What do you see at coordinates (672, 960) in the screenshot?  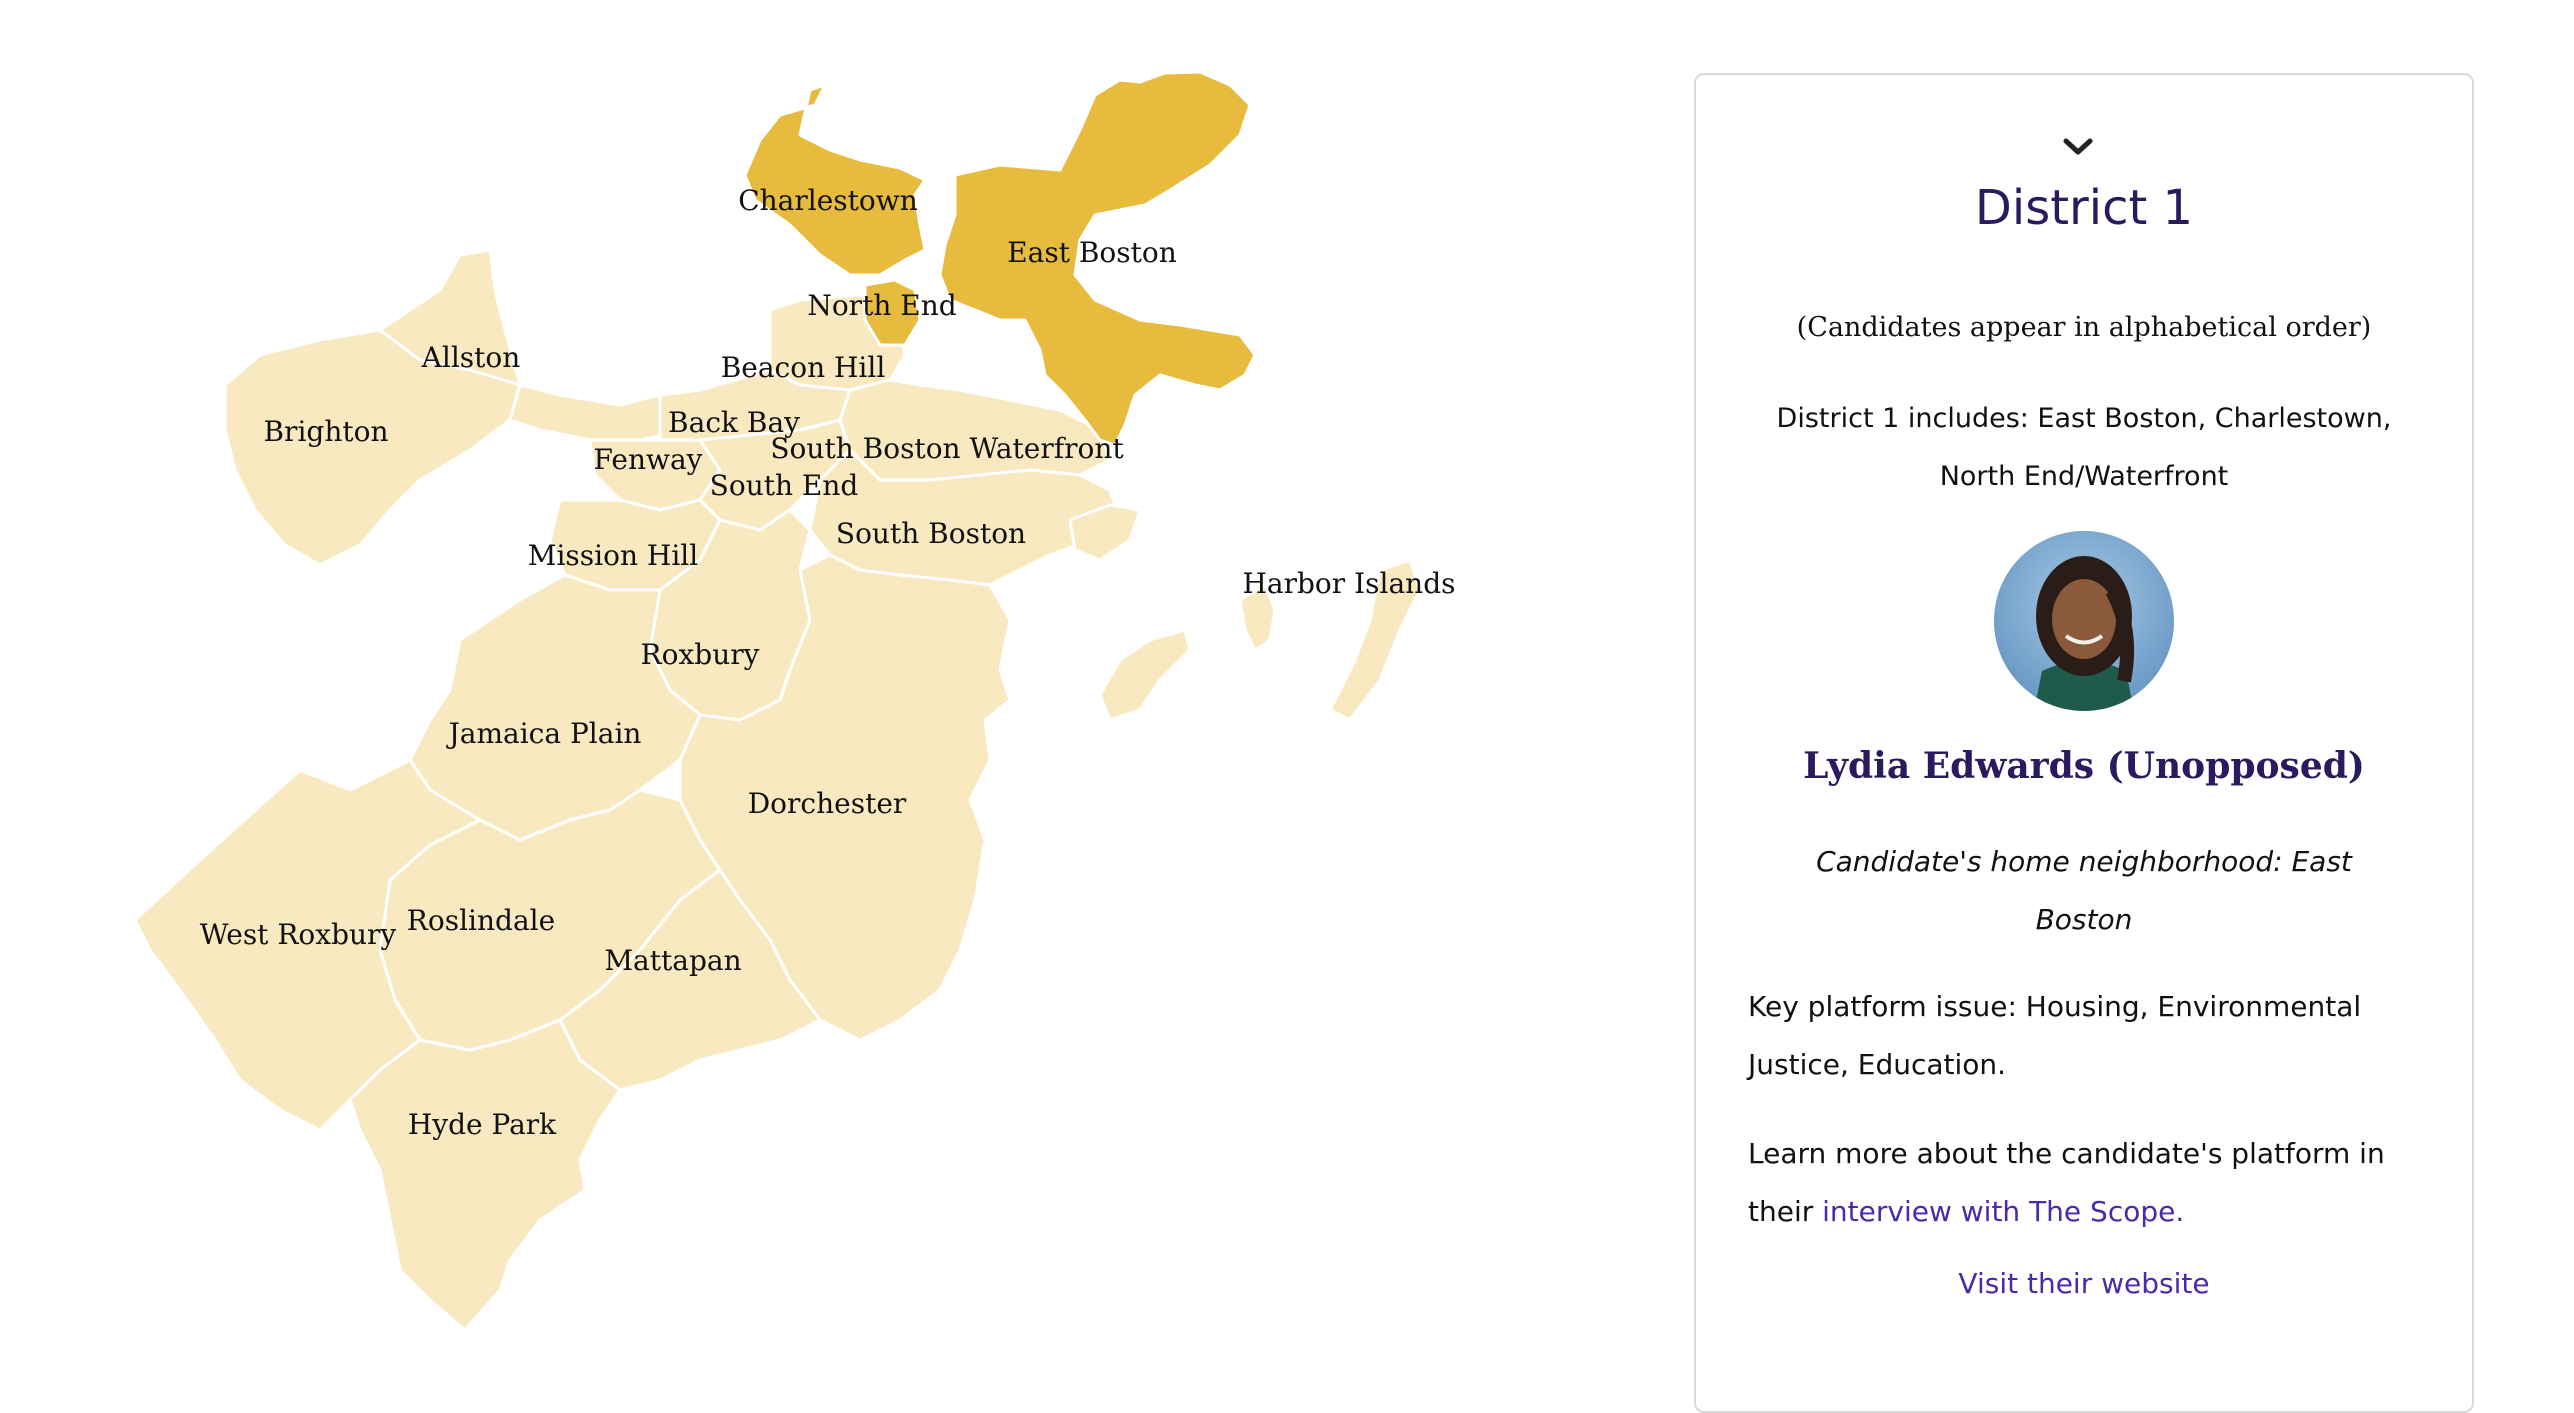 I see `label-mattapan: Mattapan` at bounding box center [672, 960].